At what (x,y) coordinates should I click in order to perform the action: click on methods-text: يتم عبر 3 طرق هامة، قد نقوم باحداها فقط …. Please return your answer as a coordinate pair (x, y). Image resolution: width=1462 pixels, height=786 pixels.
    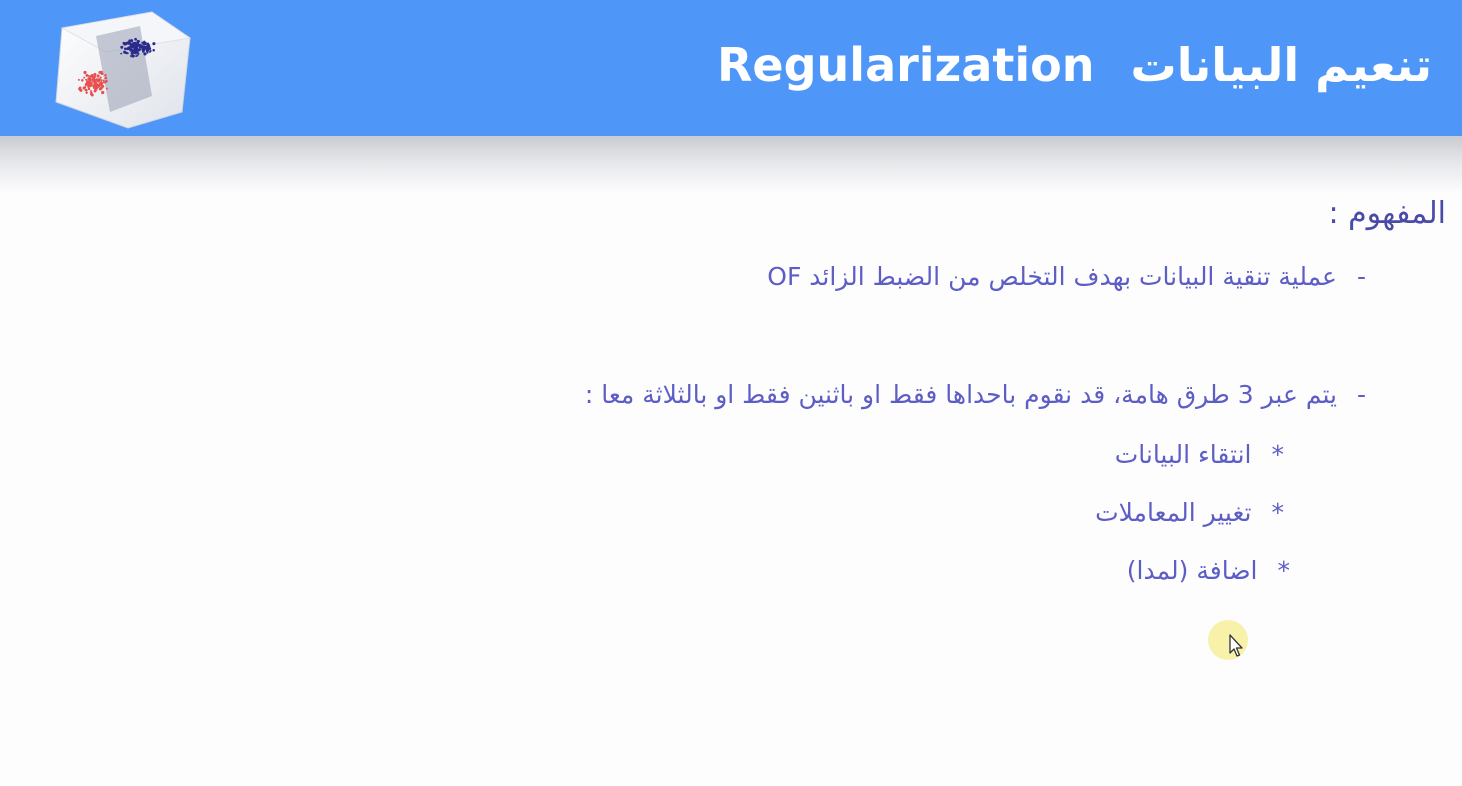
    Looking at the image, I should click on (960, 394).